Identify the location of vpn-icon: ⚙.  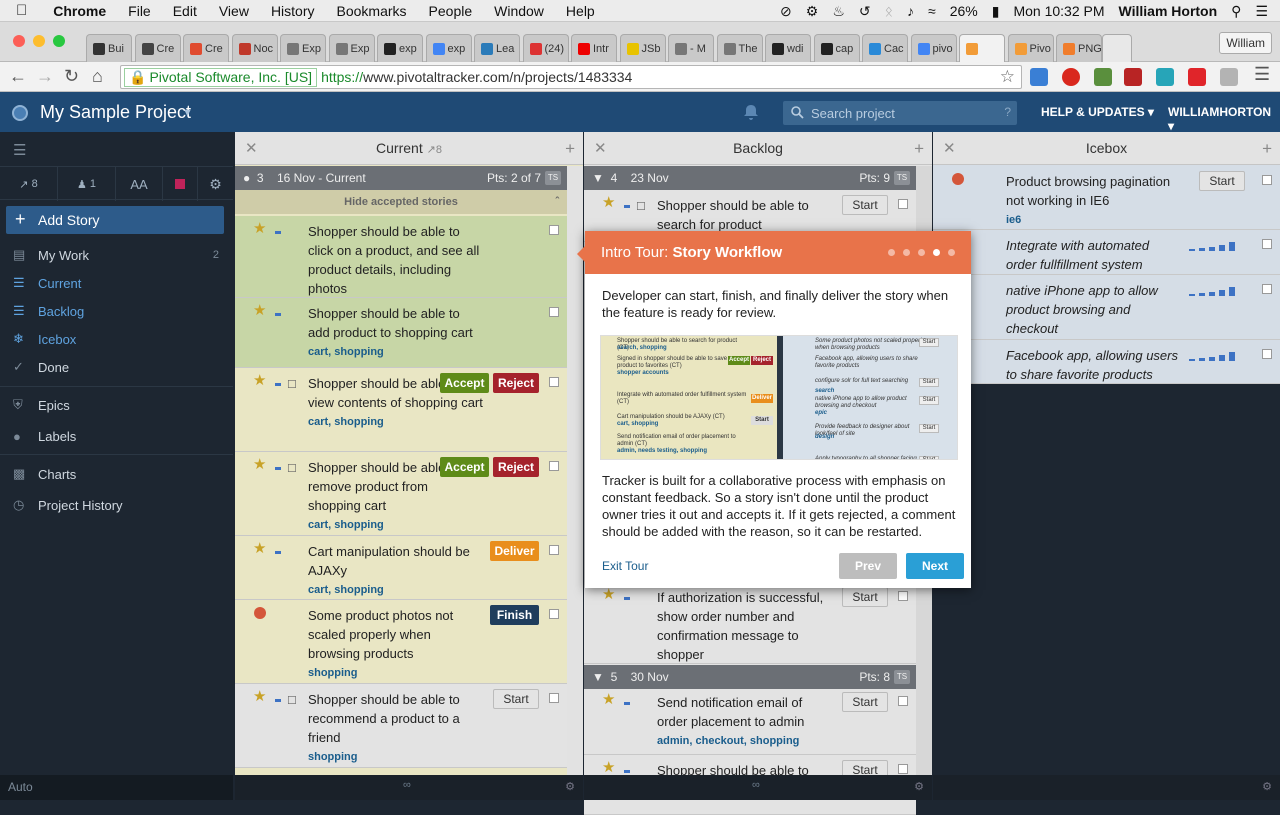
(812, 11).